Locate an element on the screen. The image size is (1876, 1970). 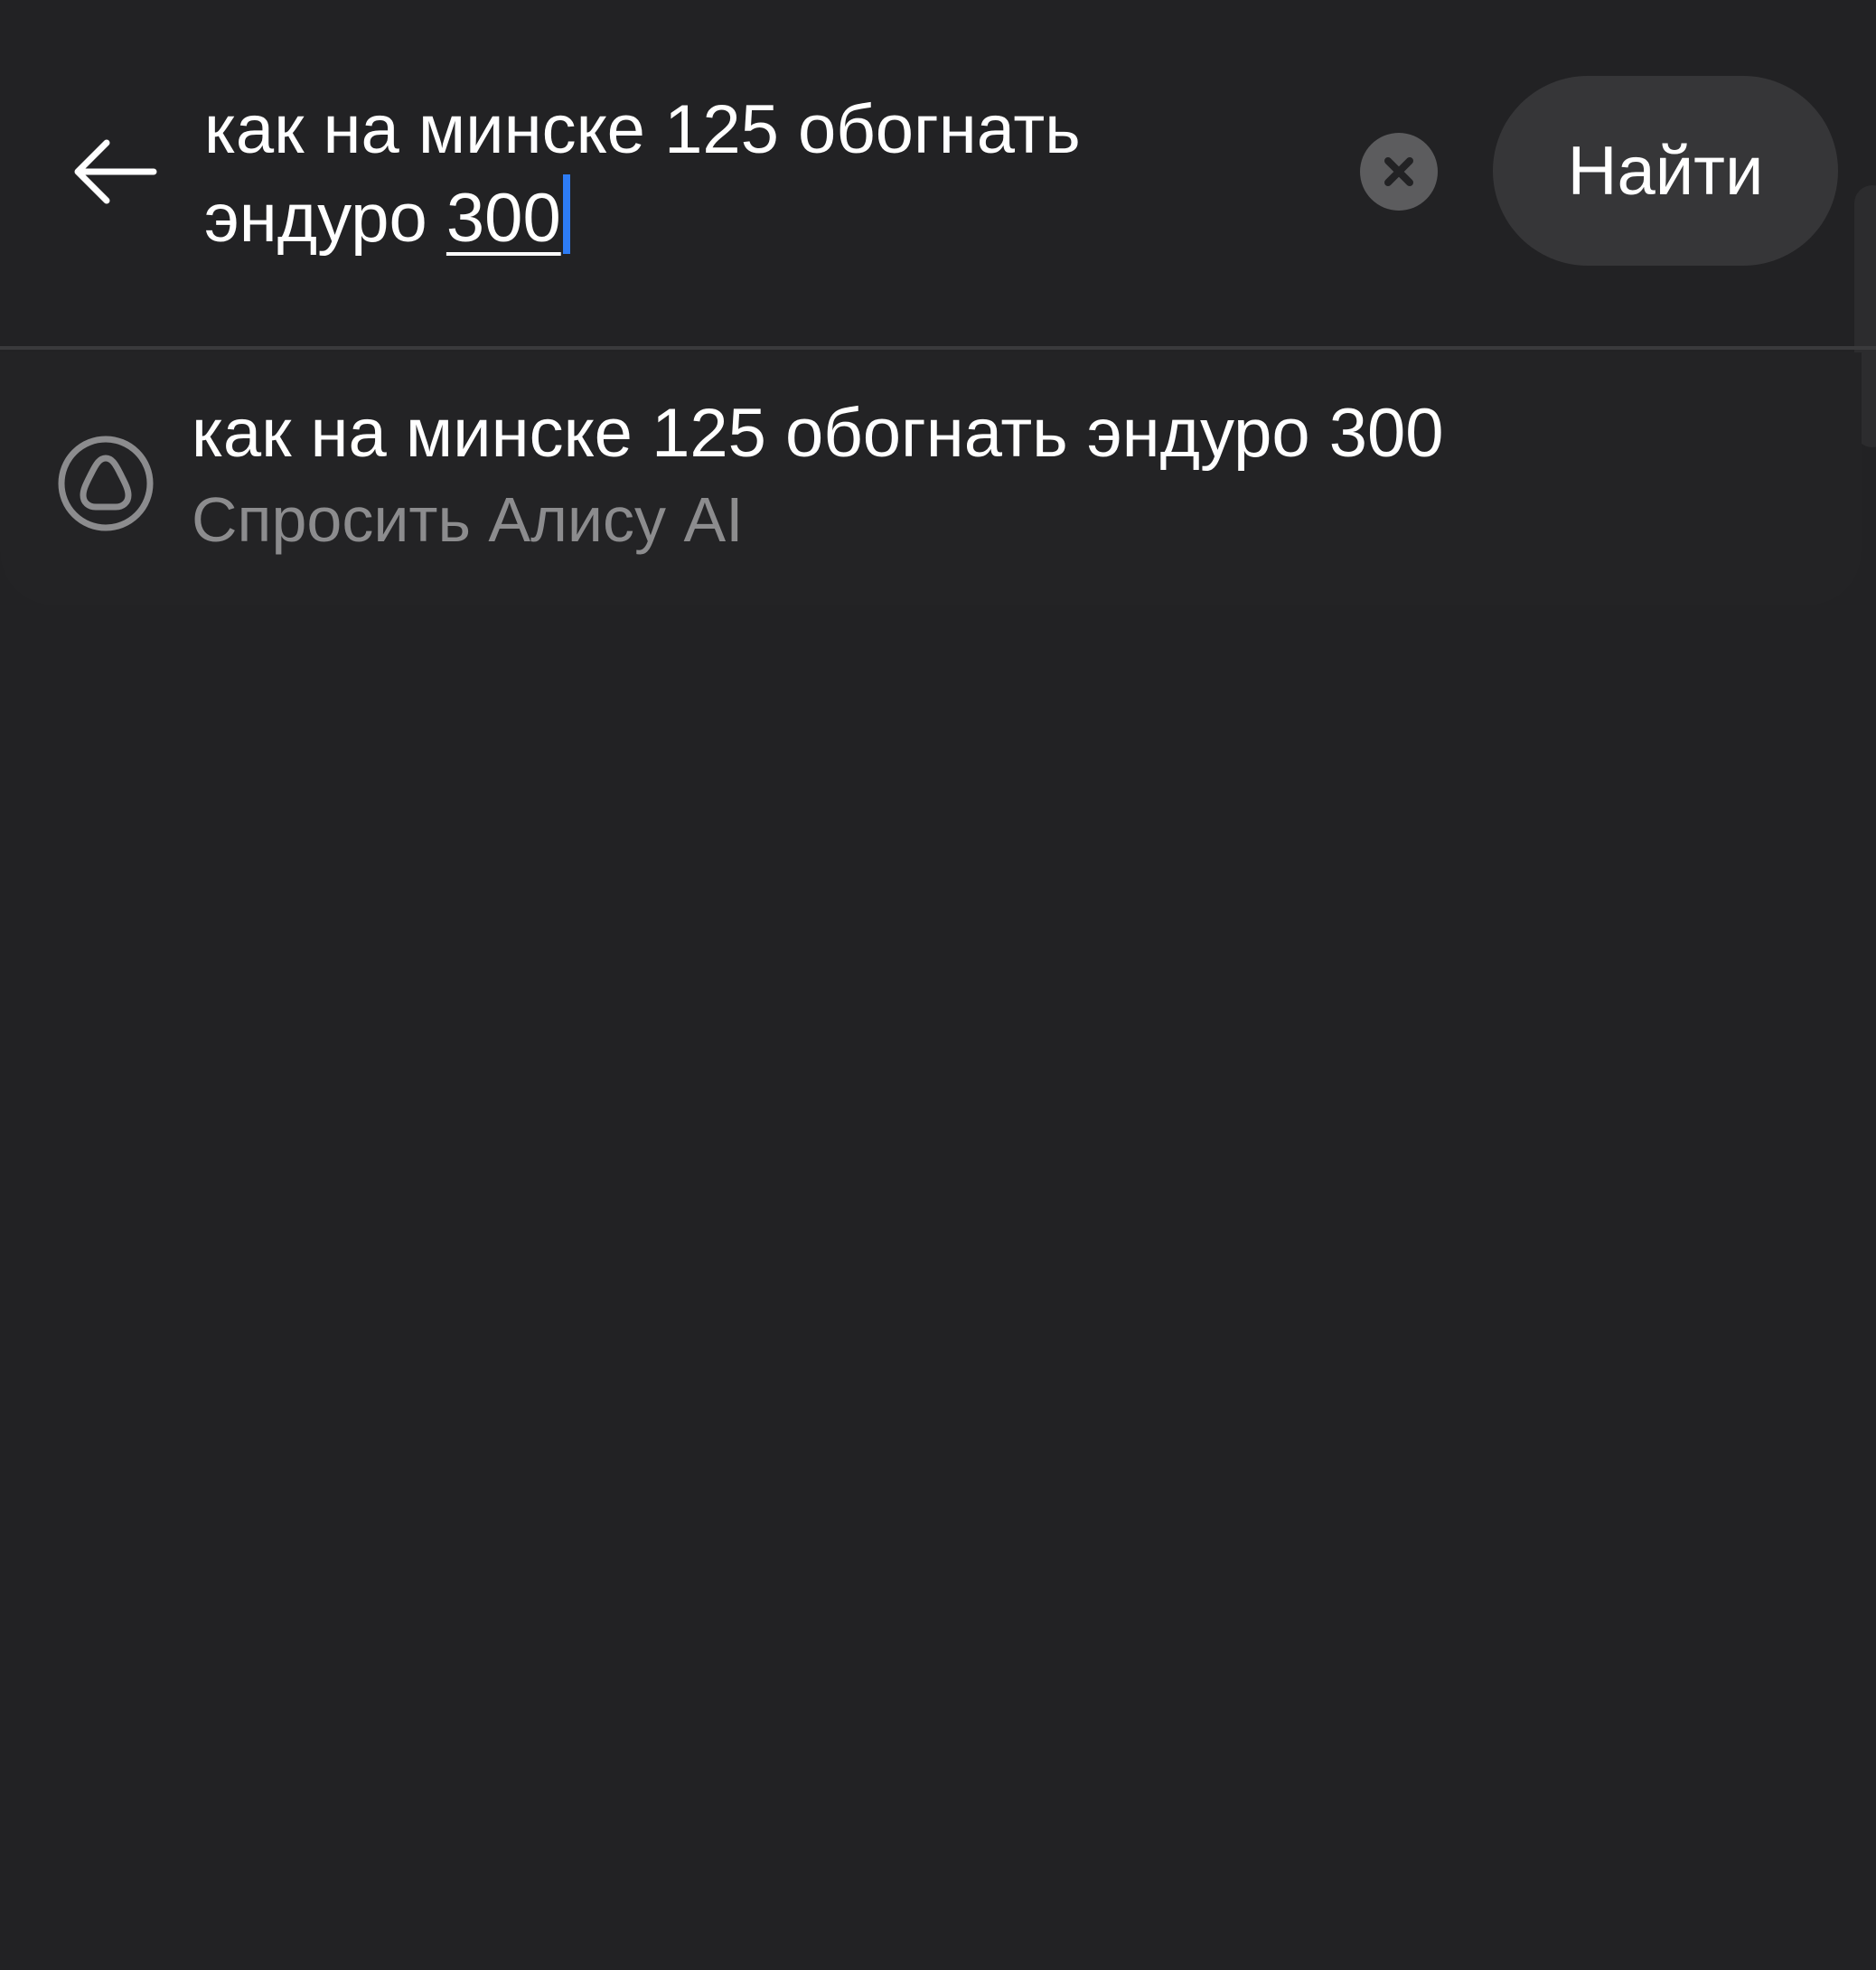
back-button is located at coordinates (115, 171).